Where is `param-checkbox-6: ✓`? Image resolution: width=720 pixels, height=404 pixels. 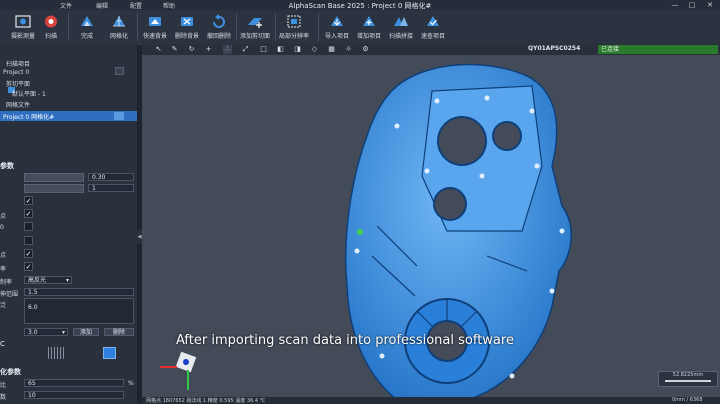 param-checkbox-6: ✓ is located at coordinates (28, 266).